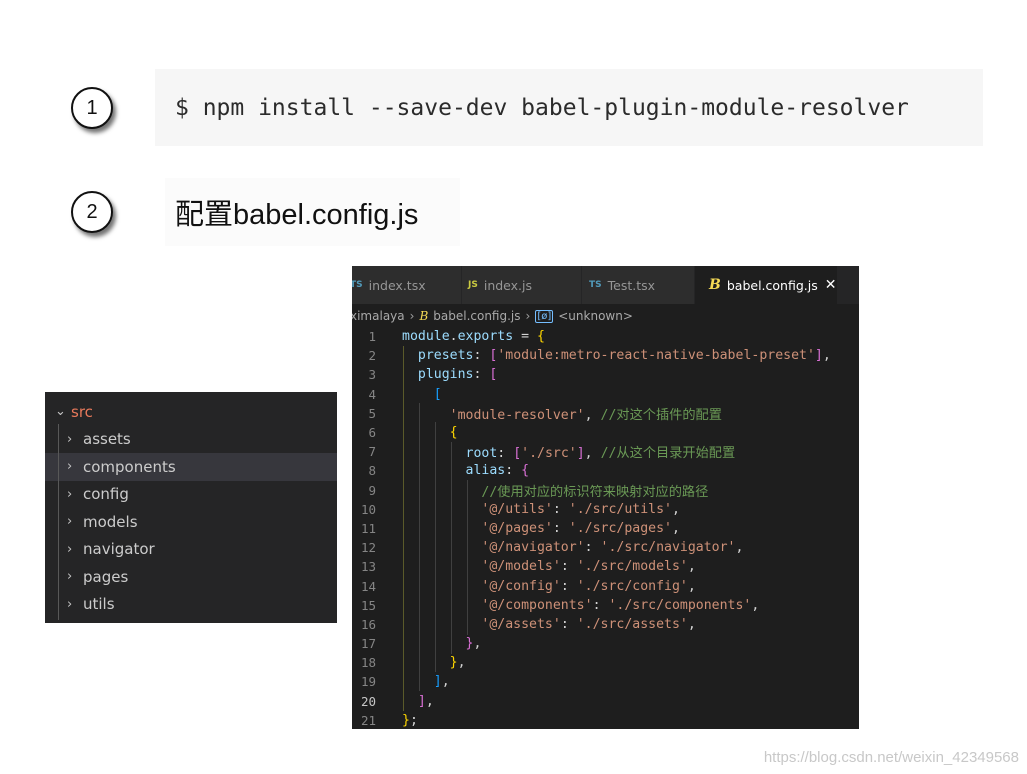 This screenshot has height=774, width=1027. Describe the element at coordinates (92, 212) in the screenshot. I see `step-2-number: 2` at that location.